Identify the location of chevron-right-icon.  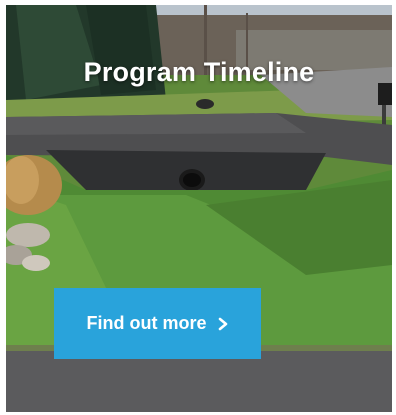
(222, 323).